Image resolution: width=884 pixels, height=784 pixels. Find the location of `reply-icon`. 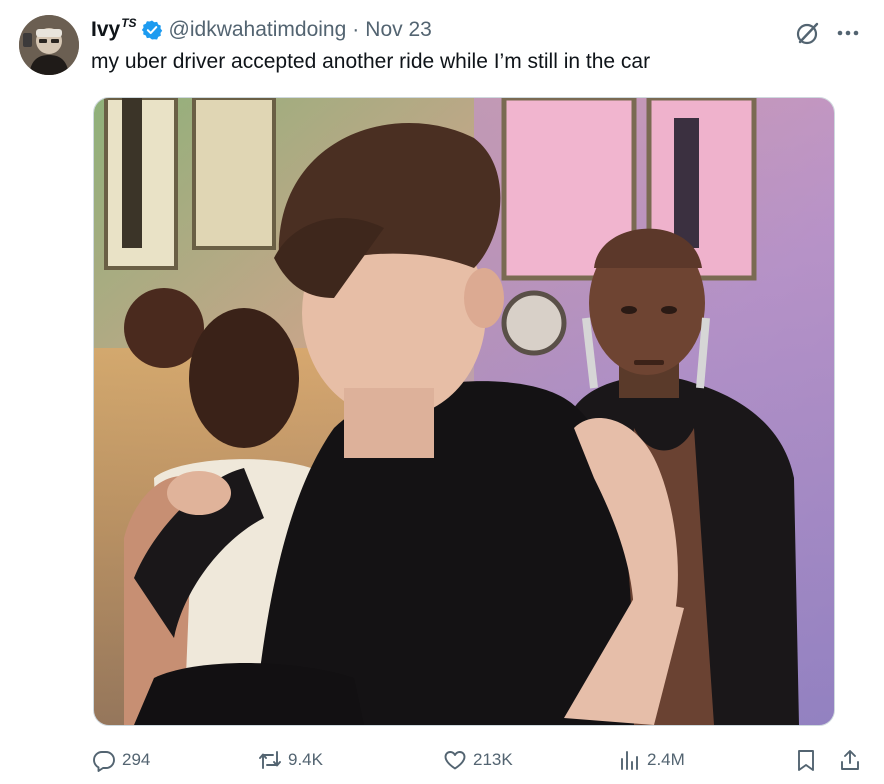

reply-icon is located at coordinates (104, 761).